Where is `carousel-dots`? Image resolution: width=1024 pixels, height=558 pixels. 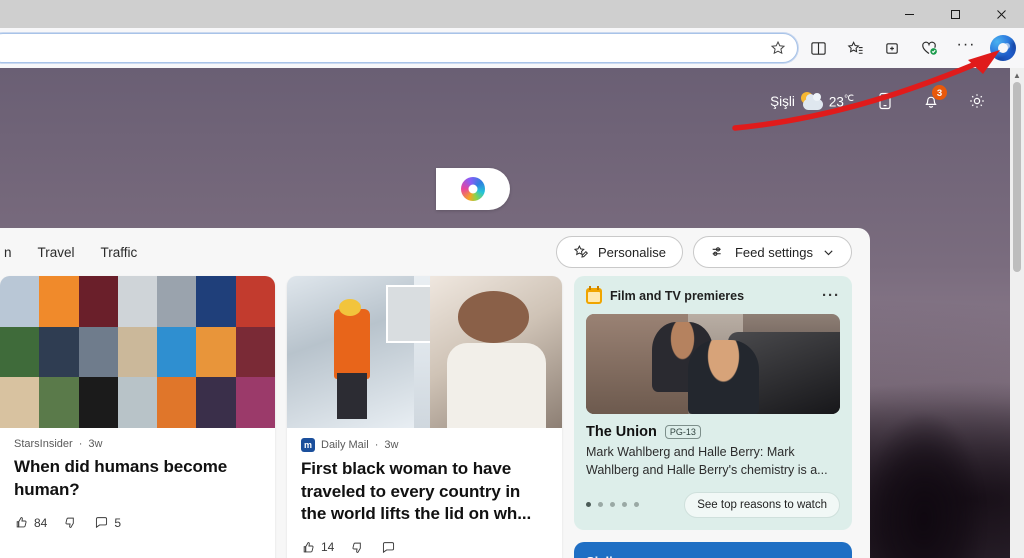
carousel-dots is located at coordinates (612, 504).